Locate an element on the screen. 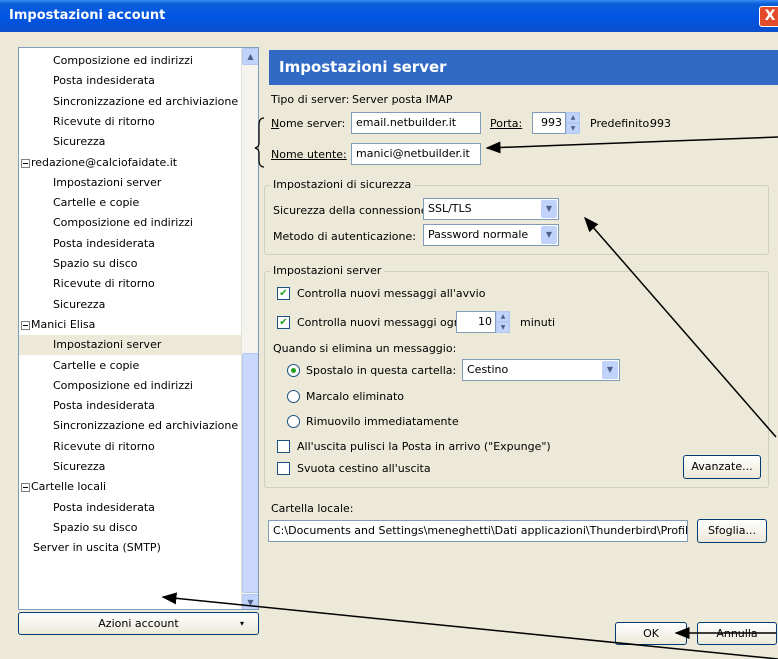 The height and width of the screenshot is (659, 778). arrow-to-username is located at coordinates (631, 145).